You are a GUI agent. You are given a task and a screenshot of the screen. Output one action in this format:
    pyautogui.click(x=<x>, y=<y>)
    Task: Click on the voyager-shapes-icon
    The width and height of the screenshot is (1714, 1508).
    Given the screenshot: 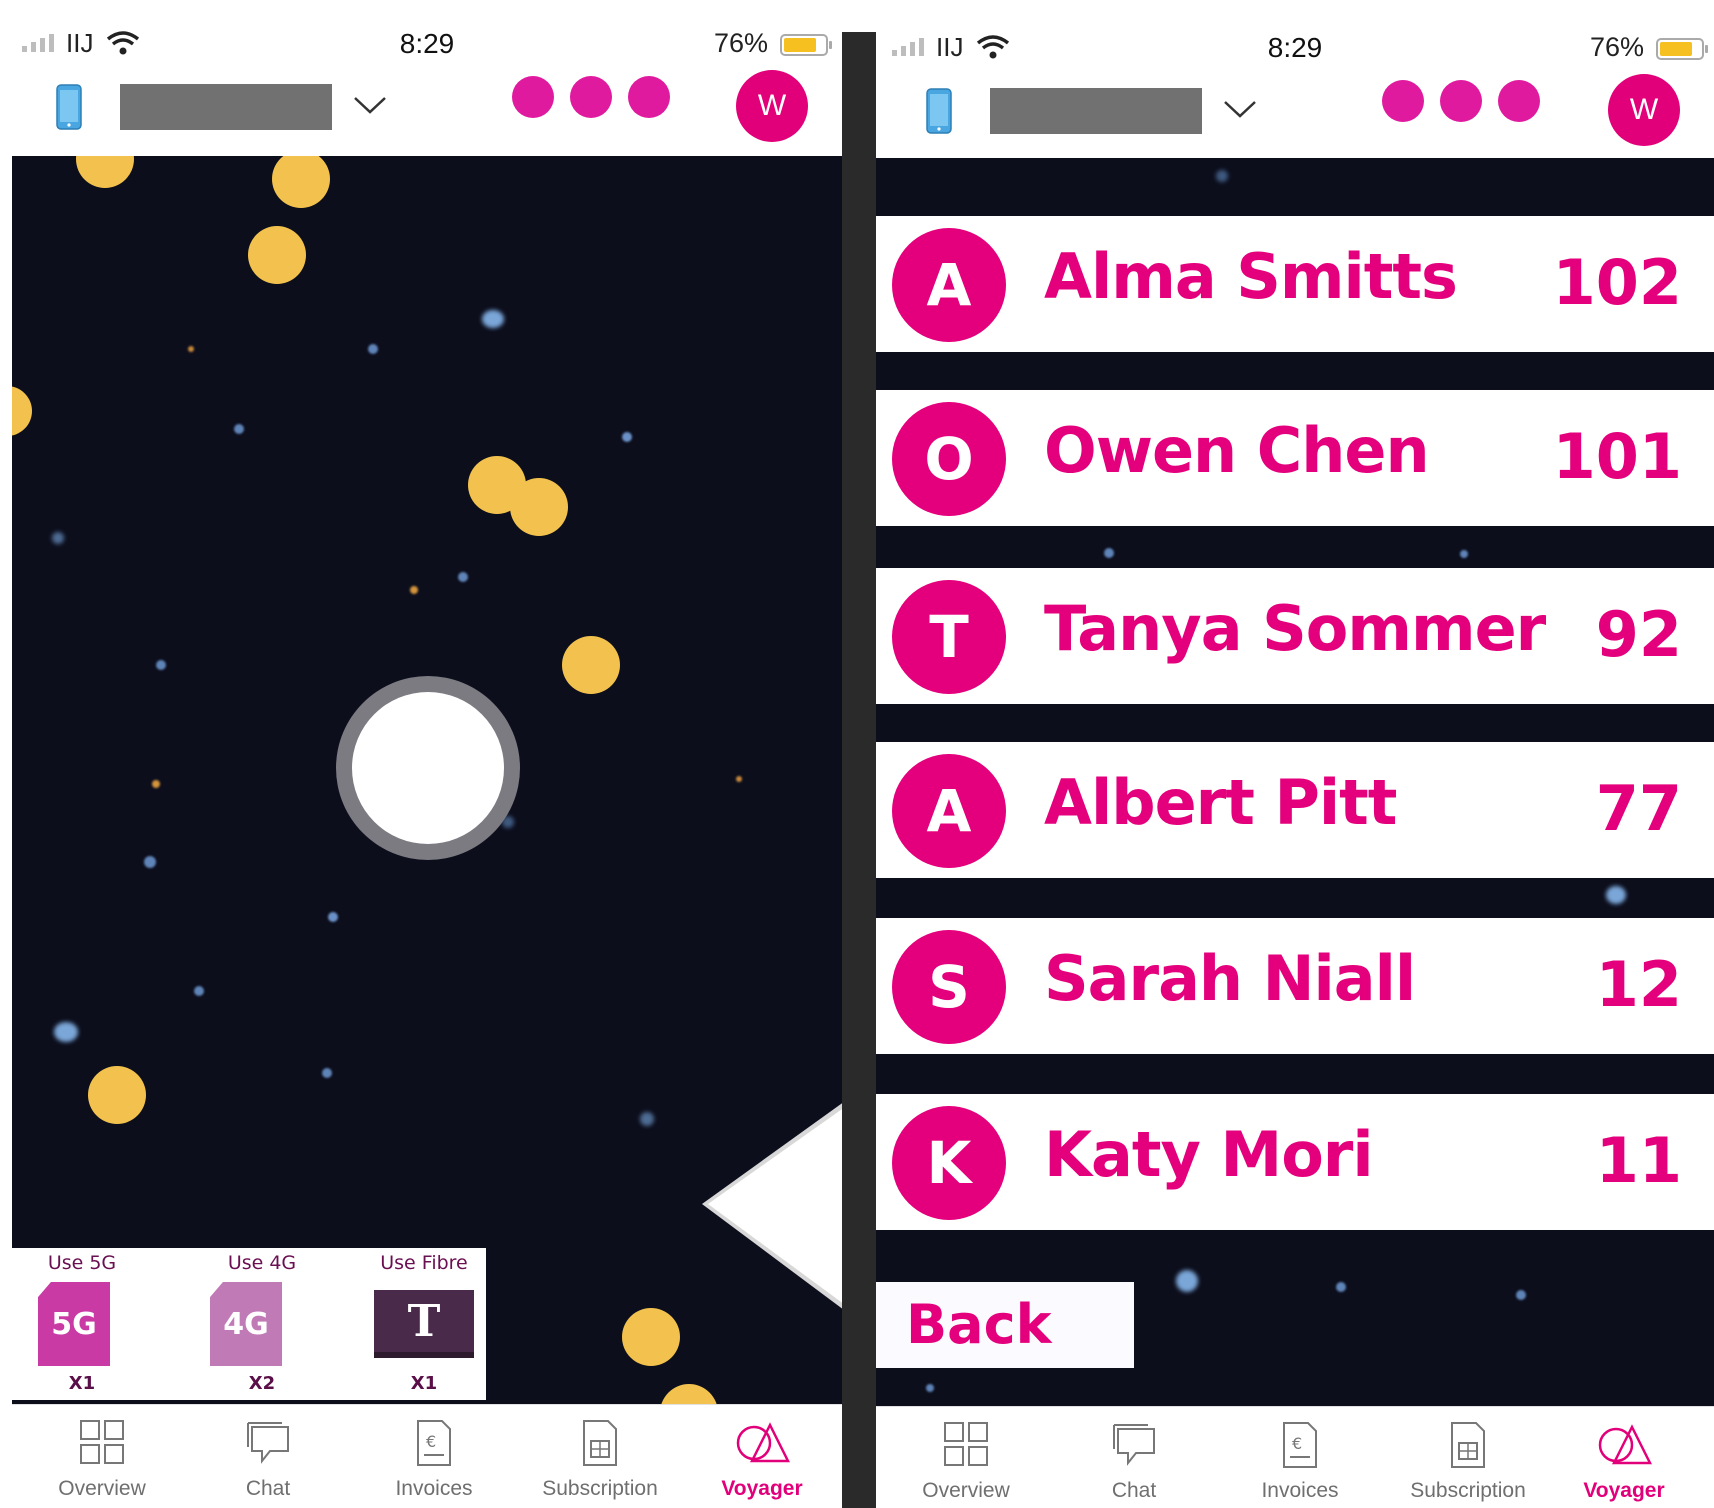 What is the action you would take?
    pyautogui.click(x=1625, y=1444)
    